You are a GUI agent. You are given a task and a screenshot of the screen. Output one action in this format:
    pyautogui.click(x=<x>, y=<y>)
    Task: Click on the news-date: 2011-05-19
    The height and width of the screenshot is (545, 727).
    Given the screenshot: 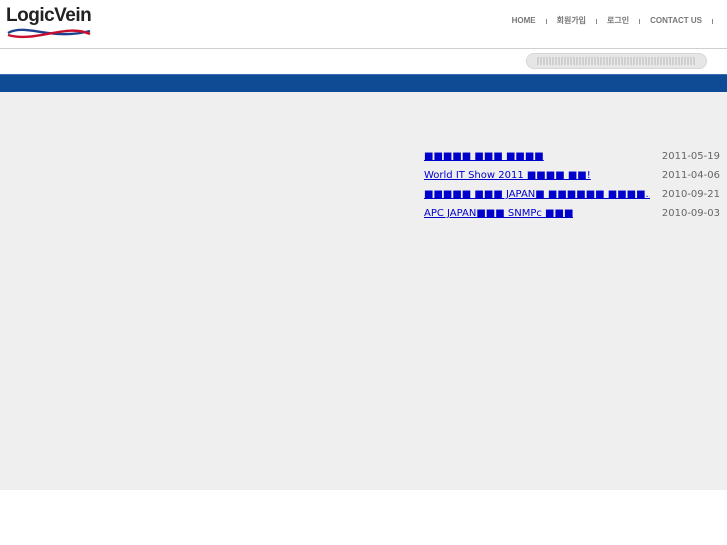 What is the action you would take?
    pyautogui.click(x=690, y=156)
    